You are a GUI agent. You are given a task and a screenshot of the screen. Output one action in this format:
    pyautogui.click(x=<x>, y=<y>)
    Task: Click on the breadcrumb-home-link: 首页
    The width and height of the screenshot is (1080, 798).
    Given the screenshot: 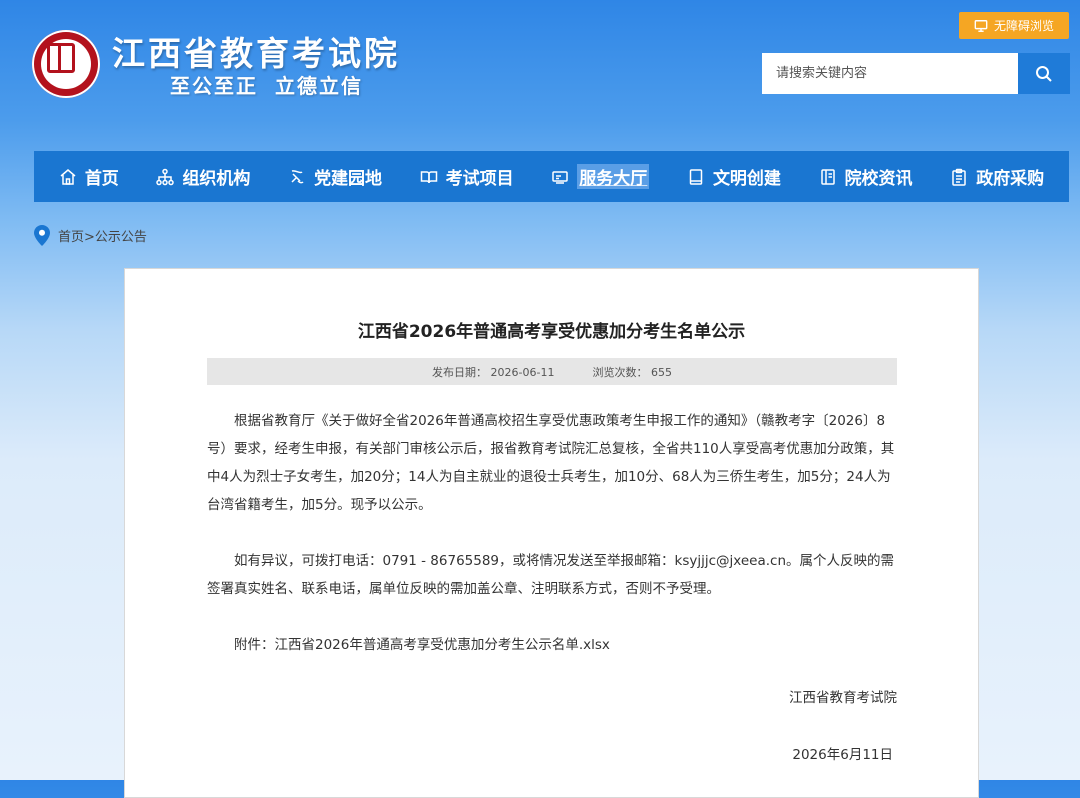 What is the action you would take?
    pyautogui.click(x=71, y=237)
    